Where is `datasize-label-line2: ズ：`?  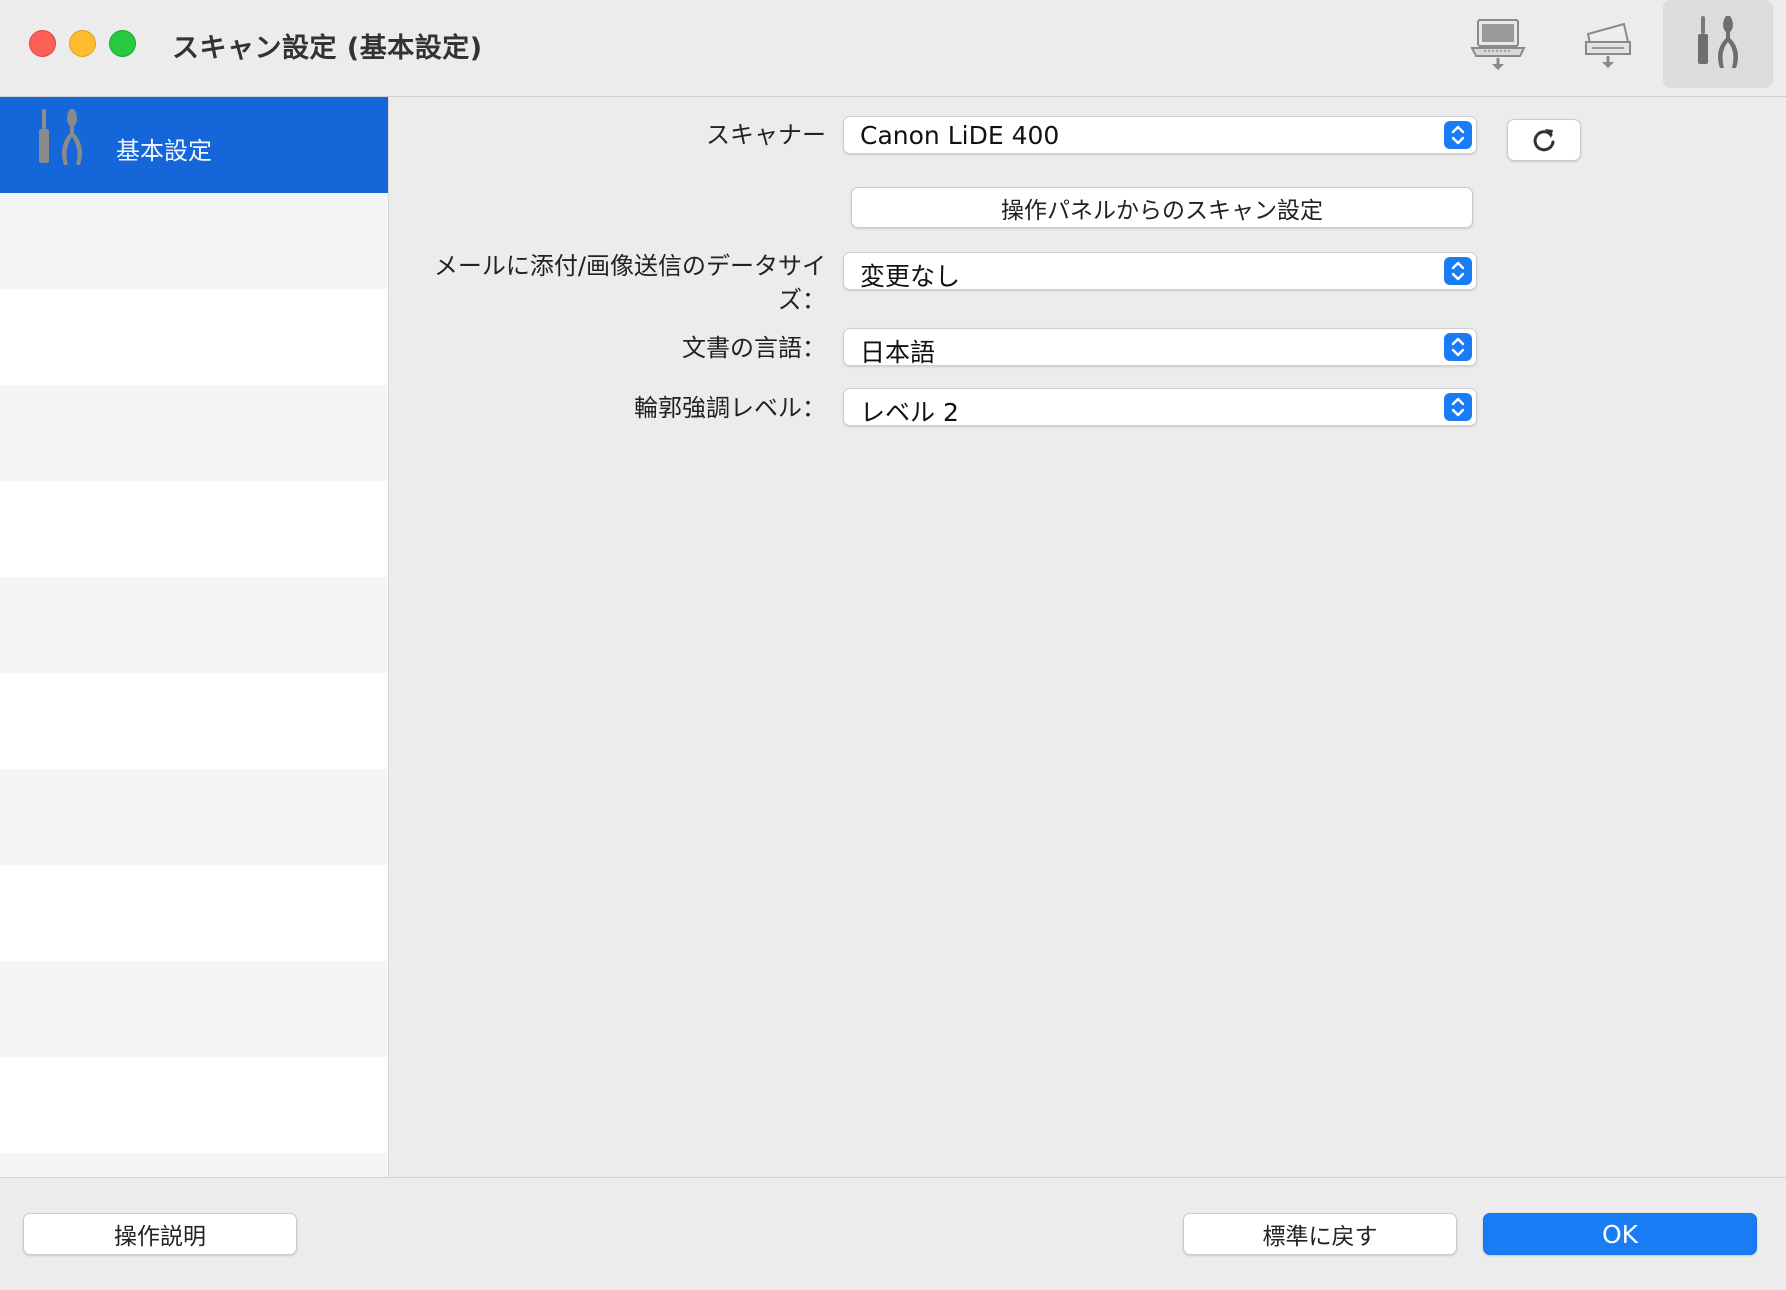 datasize-label-line2: ズ： is located at coordinates (802, 300).